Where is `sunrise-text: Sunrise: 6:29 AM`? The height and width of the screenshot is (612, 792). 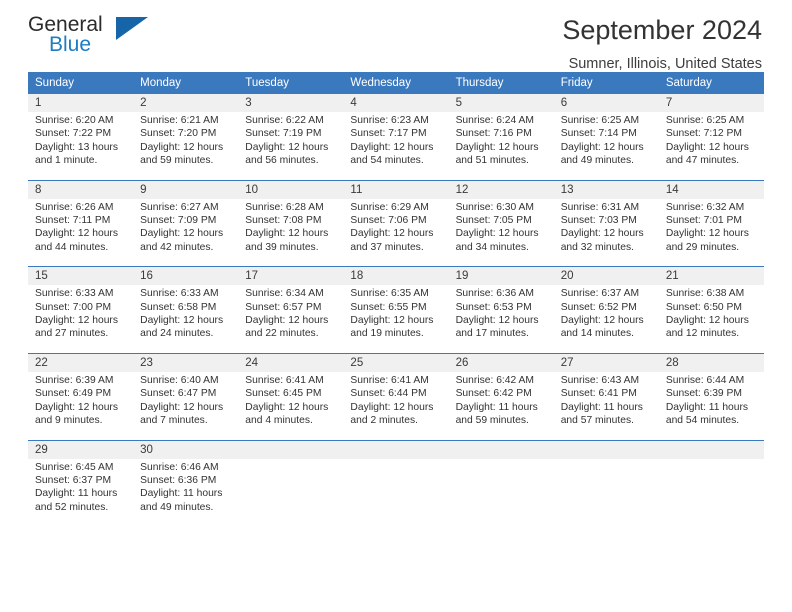
sunrise-text: Sunrise: 6:29 AM is located at coordinates (389, 207).